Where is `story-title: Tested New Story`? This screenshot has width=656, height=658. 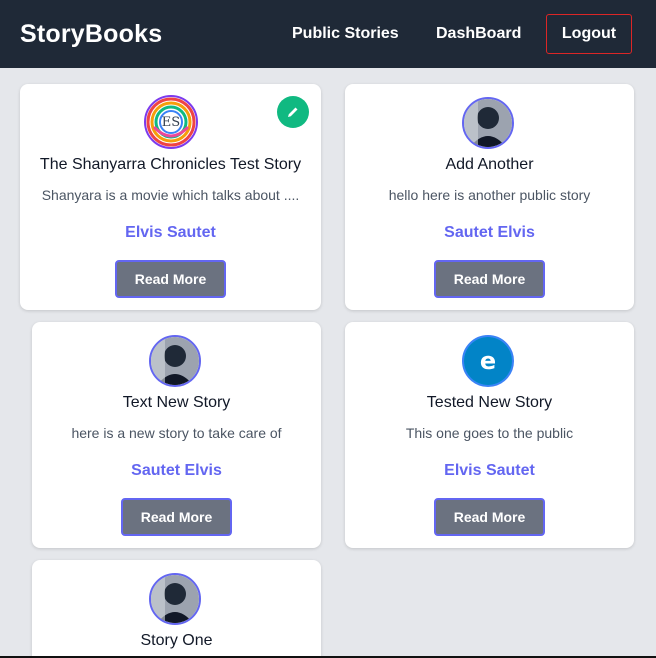
story-title: Tested New Story is located at coordinates (489, 402).